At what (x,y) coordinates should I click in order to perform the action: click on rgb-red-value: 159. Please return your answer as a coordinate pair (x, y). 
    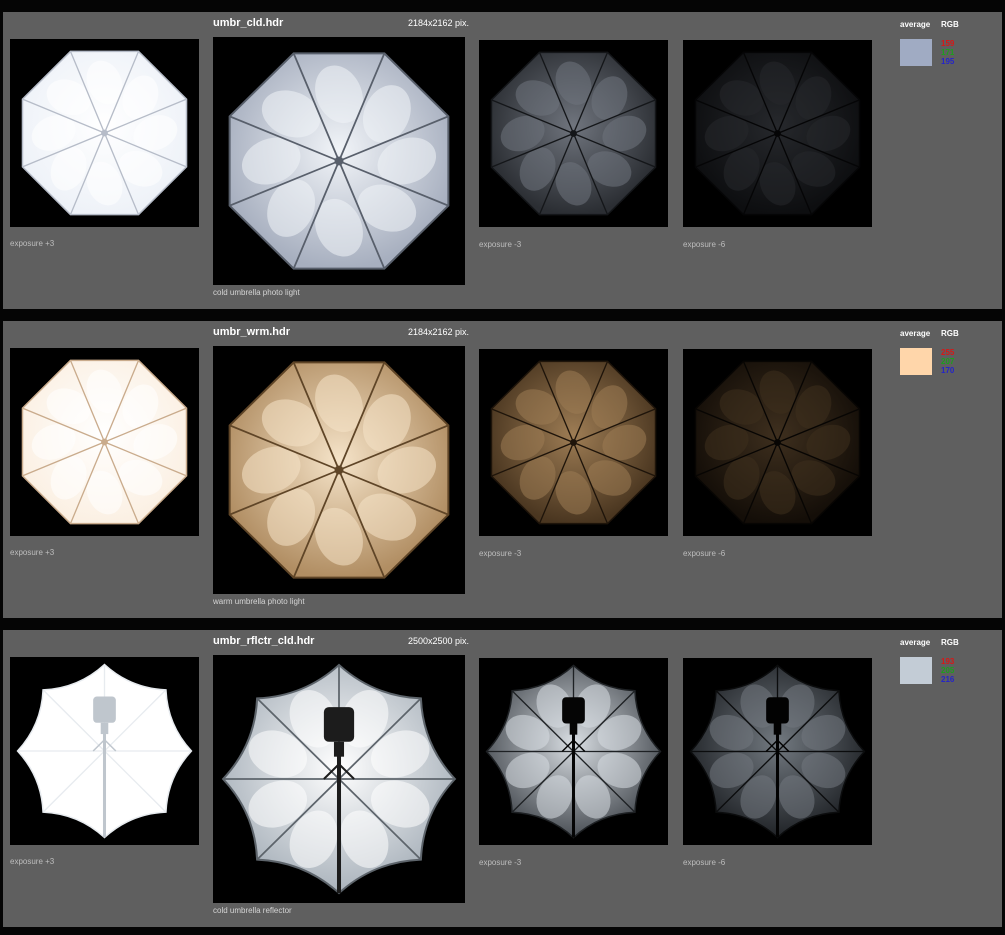
    Looking at the image, I should click on (948, 43).